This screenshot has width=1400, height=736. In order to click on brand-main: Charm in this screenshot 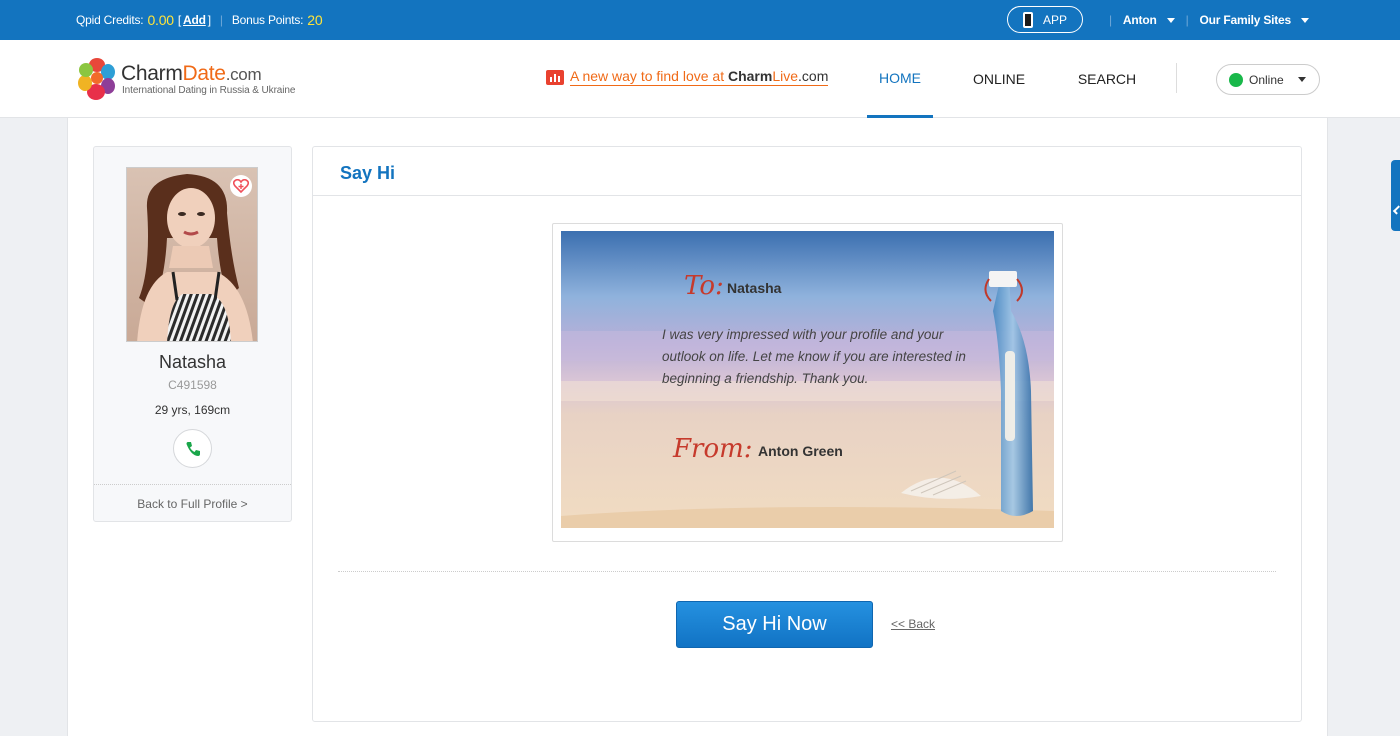, I will do `click(152, 73)`.